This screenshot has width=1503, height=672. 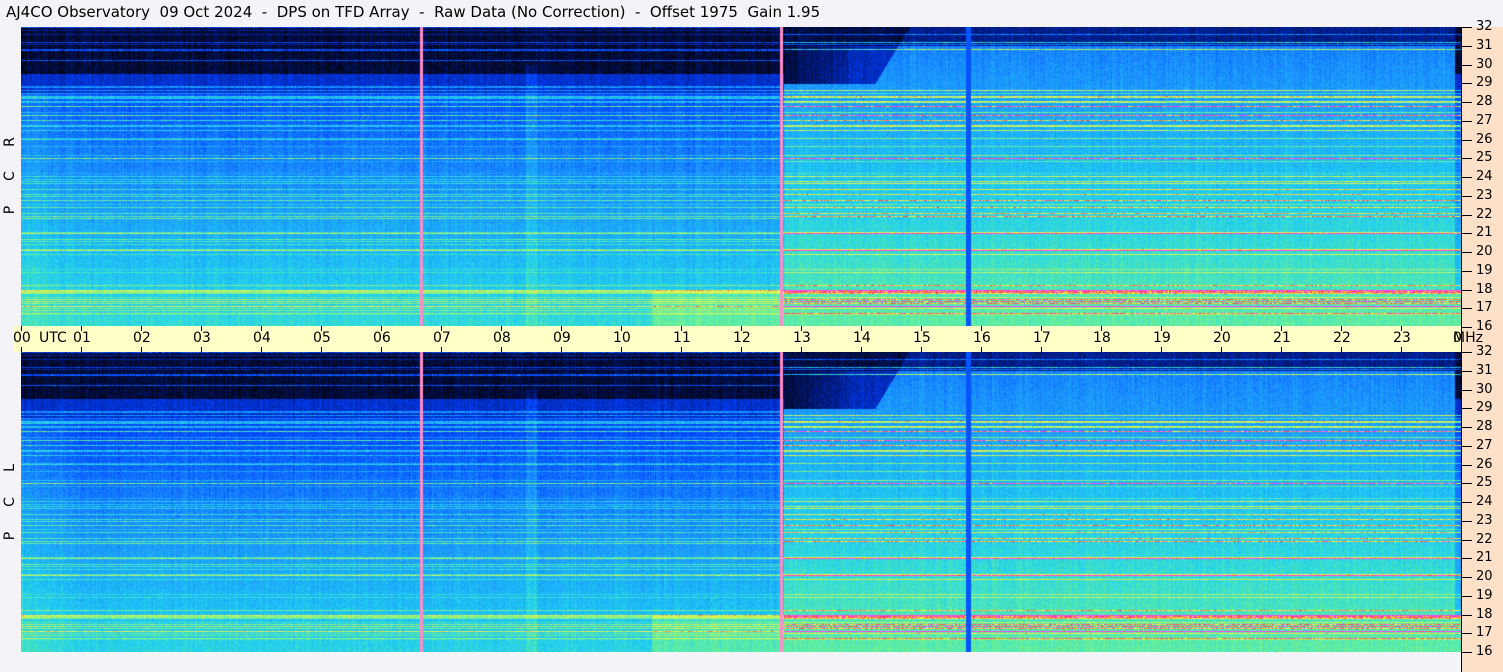 What do you see at coordinates (53, 338) in the screenshot?
I see `time-unit-label: UTC` at bounding box center [53, 338].